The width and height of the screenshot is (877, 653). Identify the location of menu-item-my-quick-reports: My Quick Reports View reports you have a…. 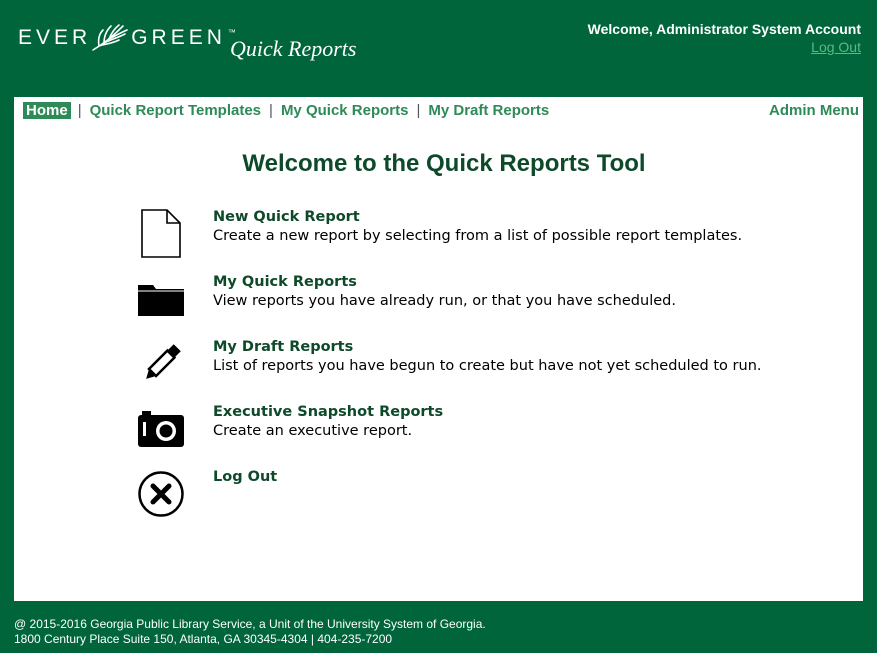
(405, 300).